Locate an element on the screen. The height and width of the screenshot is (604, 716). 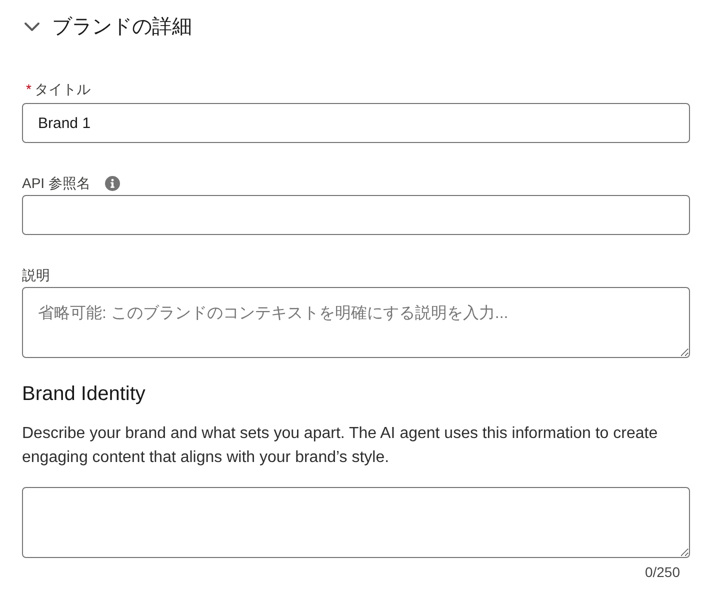
section-toggle: ブランドの詳細 is located at coordinates (107, 27).